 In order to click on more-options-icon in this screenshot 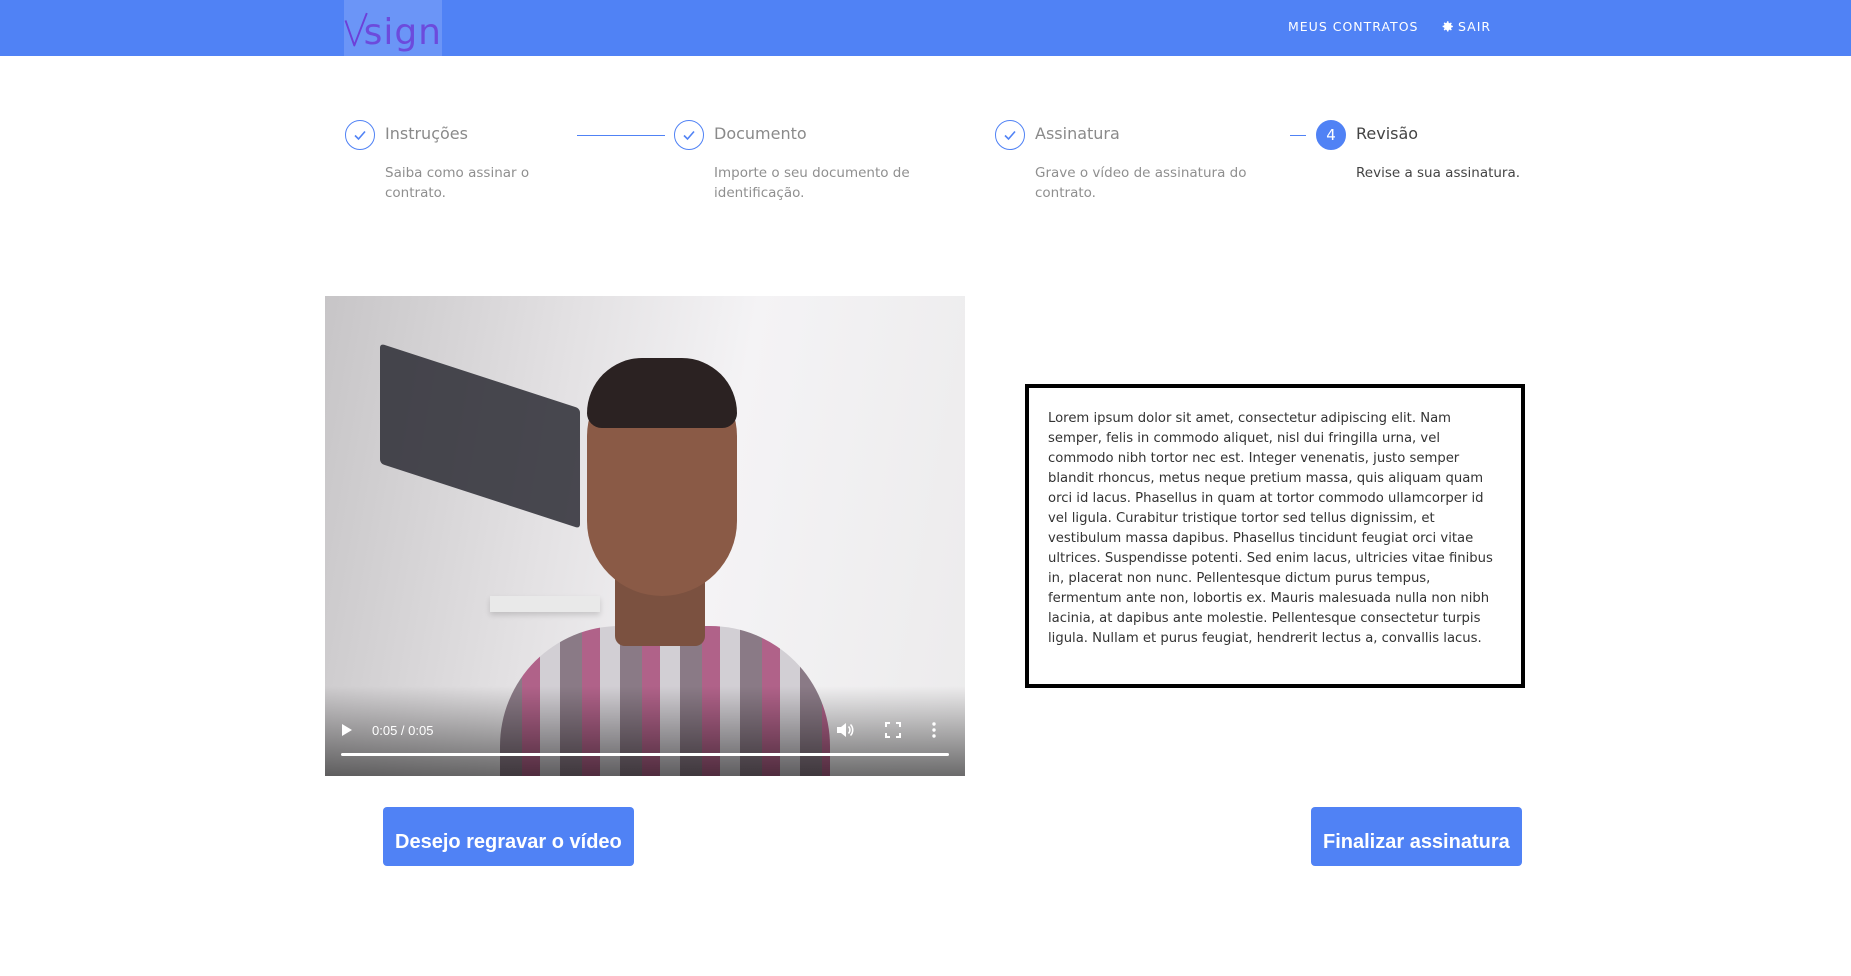, I will do `click(934, 730)`.